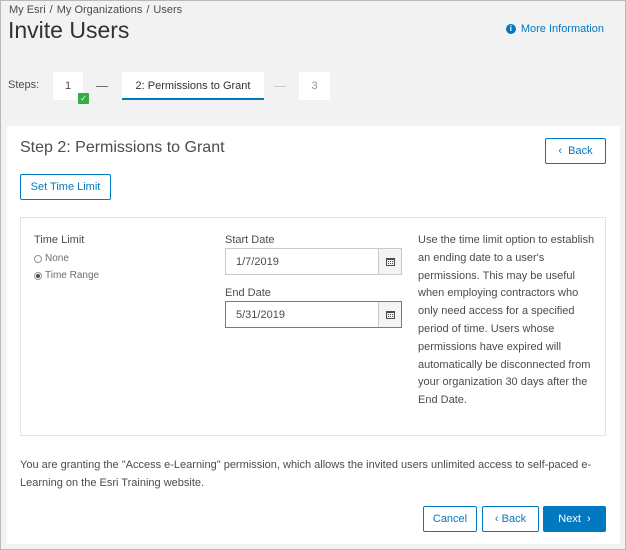 The width and height of the screenshot is (626, 550). What do you see at coordinates (257, 262) in the screenshot?
I see `start-date-value: 1/7/2019` at bounding box center [257, 262].